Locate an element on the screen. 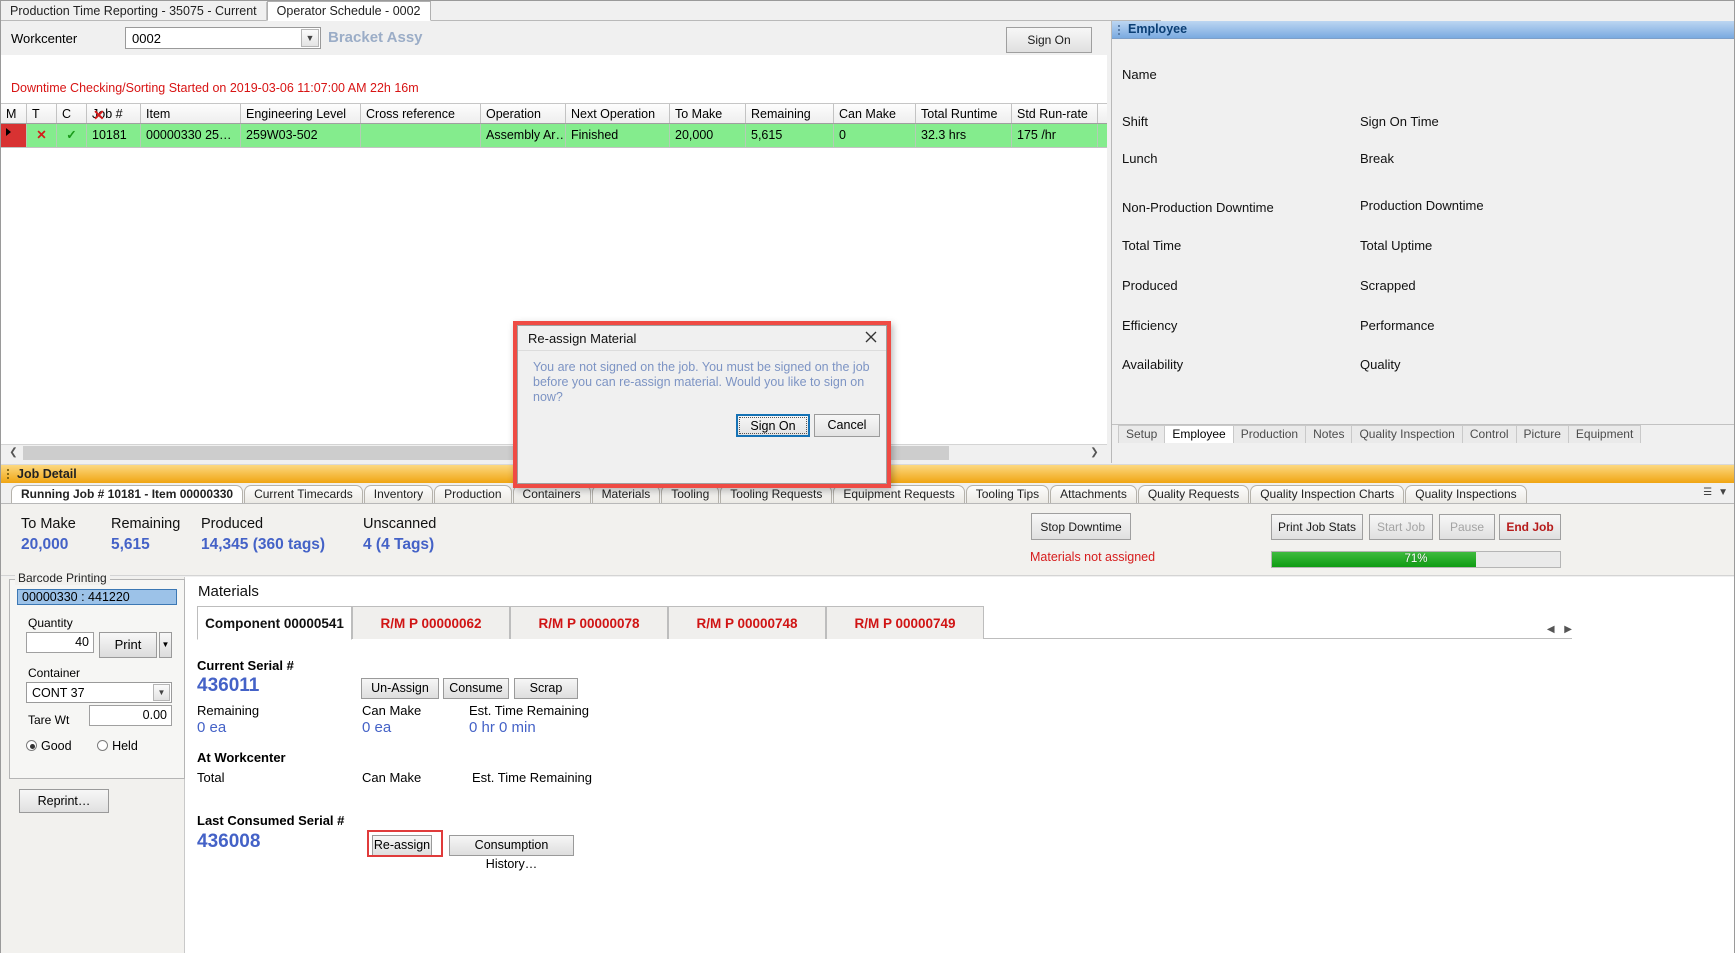  tab-attachments: Attachments is located at coordinates (1093, 494).